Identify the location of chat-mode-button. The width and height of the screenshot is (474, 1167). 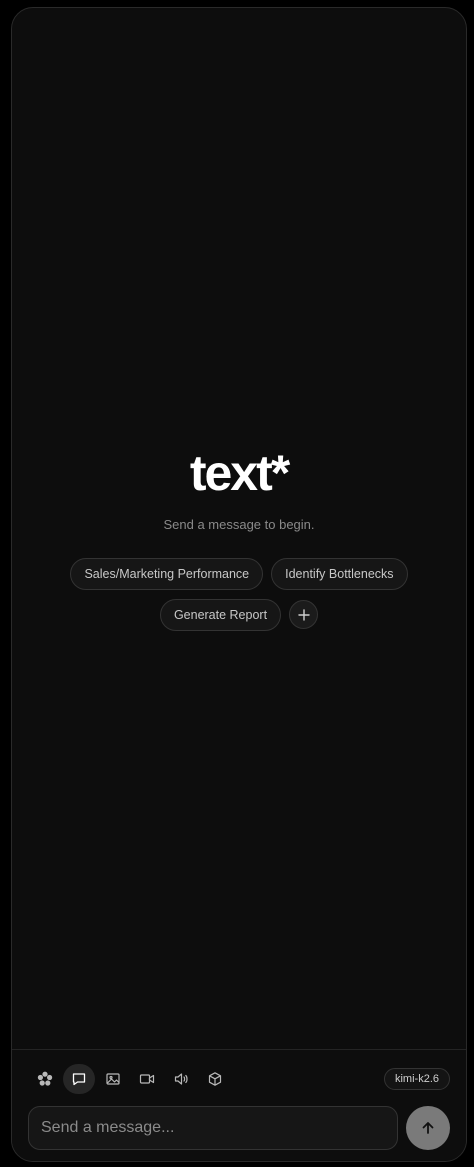
(79, 1079).